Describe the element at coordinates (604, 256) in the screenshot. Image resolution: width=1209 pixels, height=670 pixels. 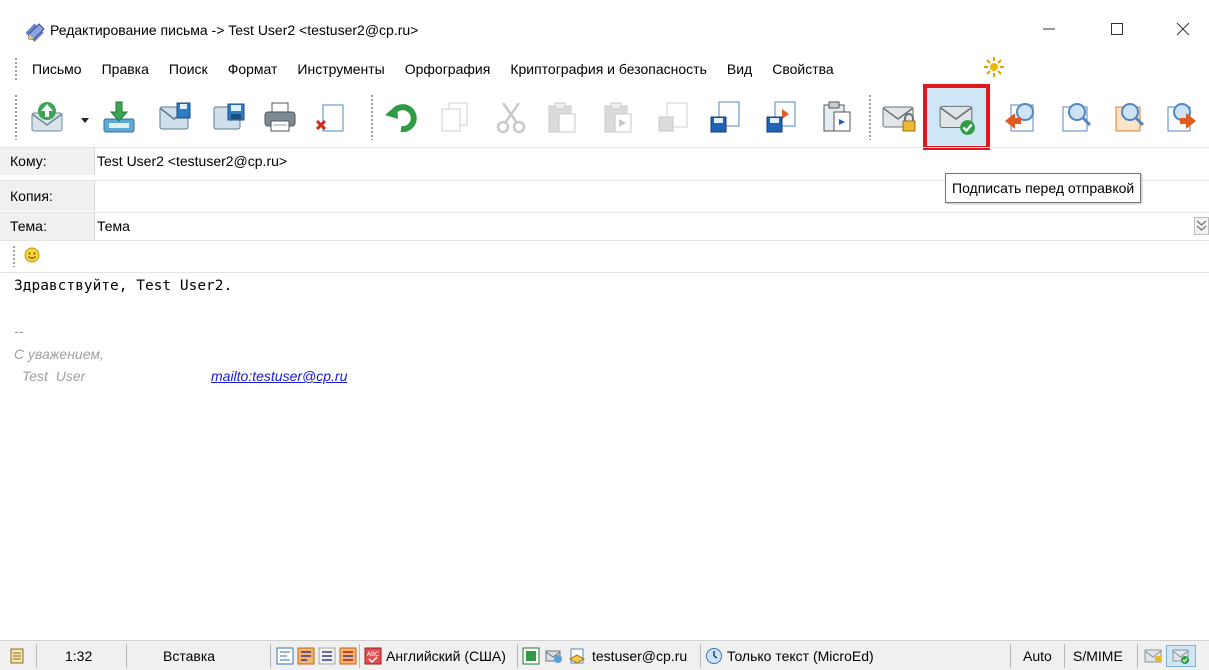
I see `format-bar` at that location.